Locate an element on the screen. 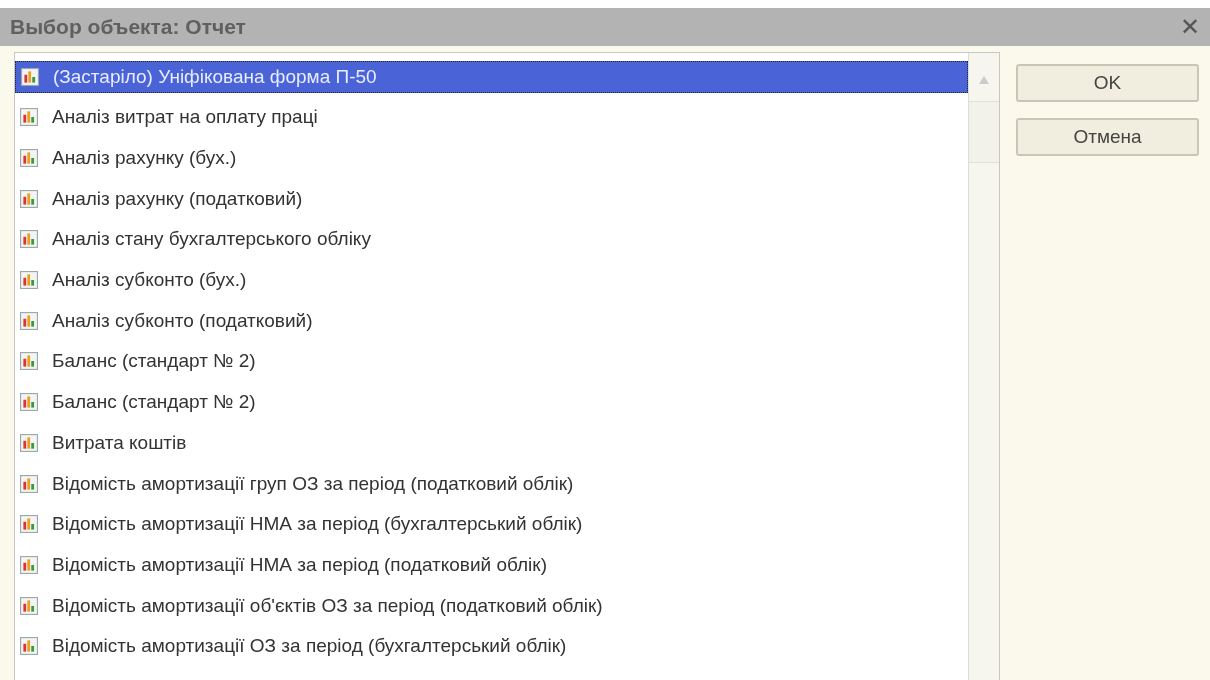 This screenshot has height=680, width=1210. list-item: Аналіз стану бухгалтерського обліку is located at coordinates (491, 239).